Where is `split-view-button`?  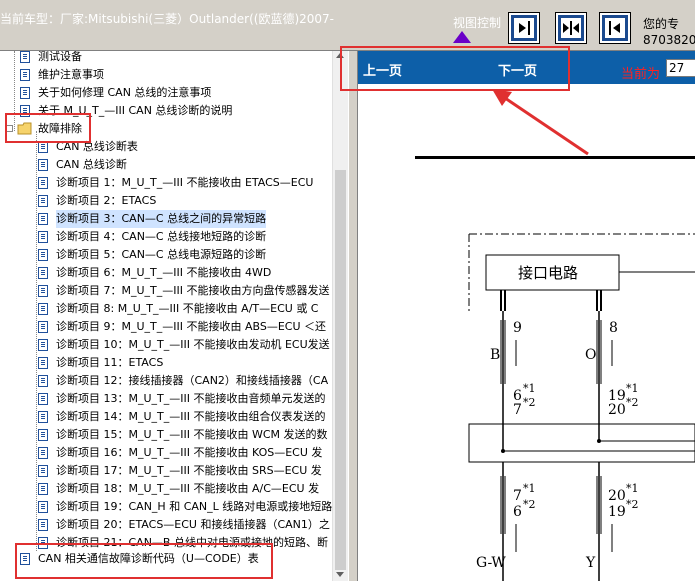 split-view-button is located at coordinates (571, 28).